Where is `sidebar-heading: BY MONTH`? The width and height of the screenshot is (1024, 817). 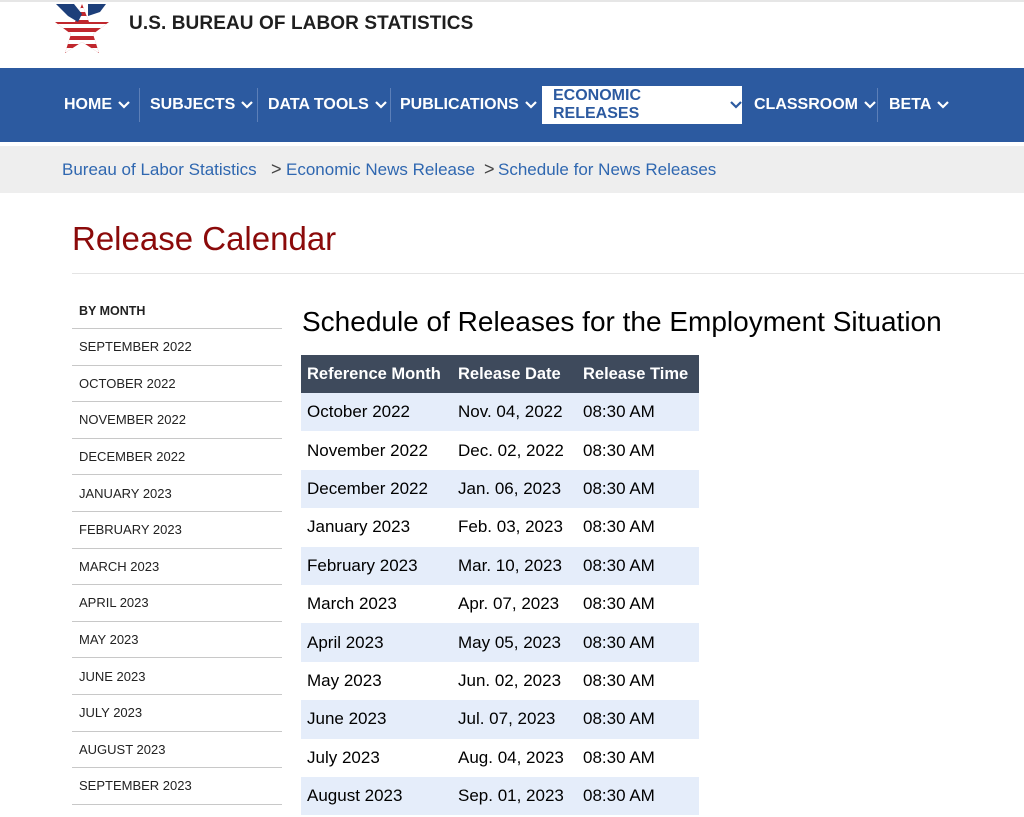 sidebar-heading: BY MONTH is located at coordinates (177, 310).